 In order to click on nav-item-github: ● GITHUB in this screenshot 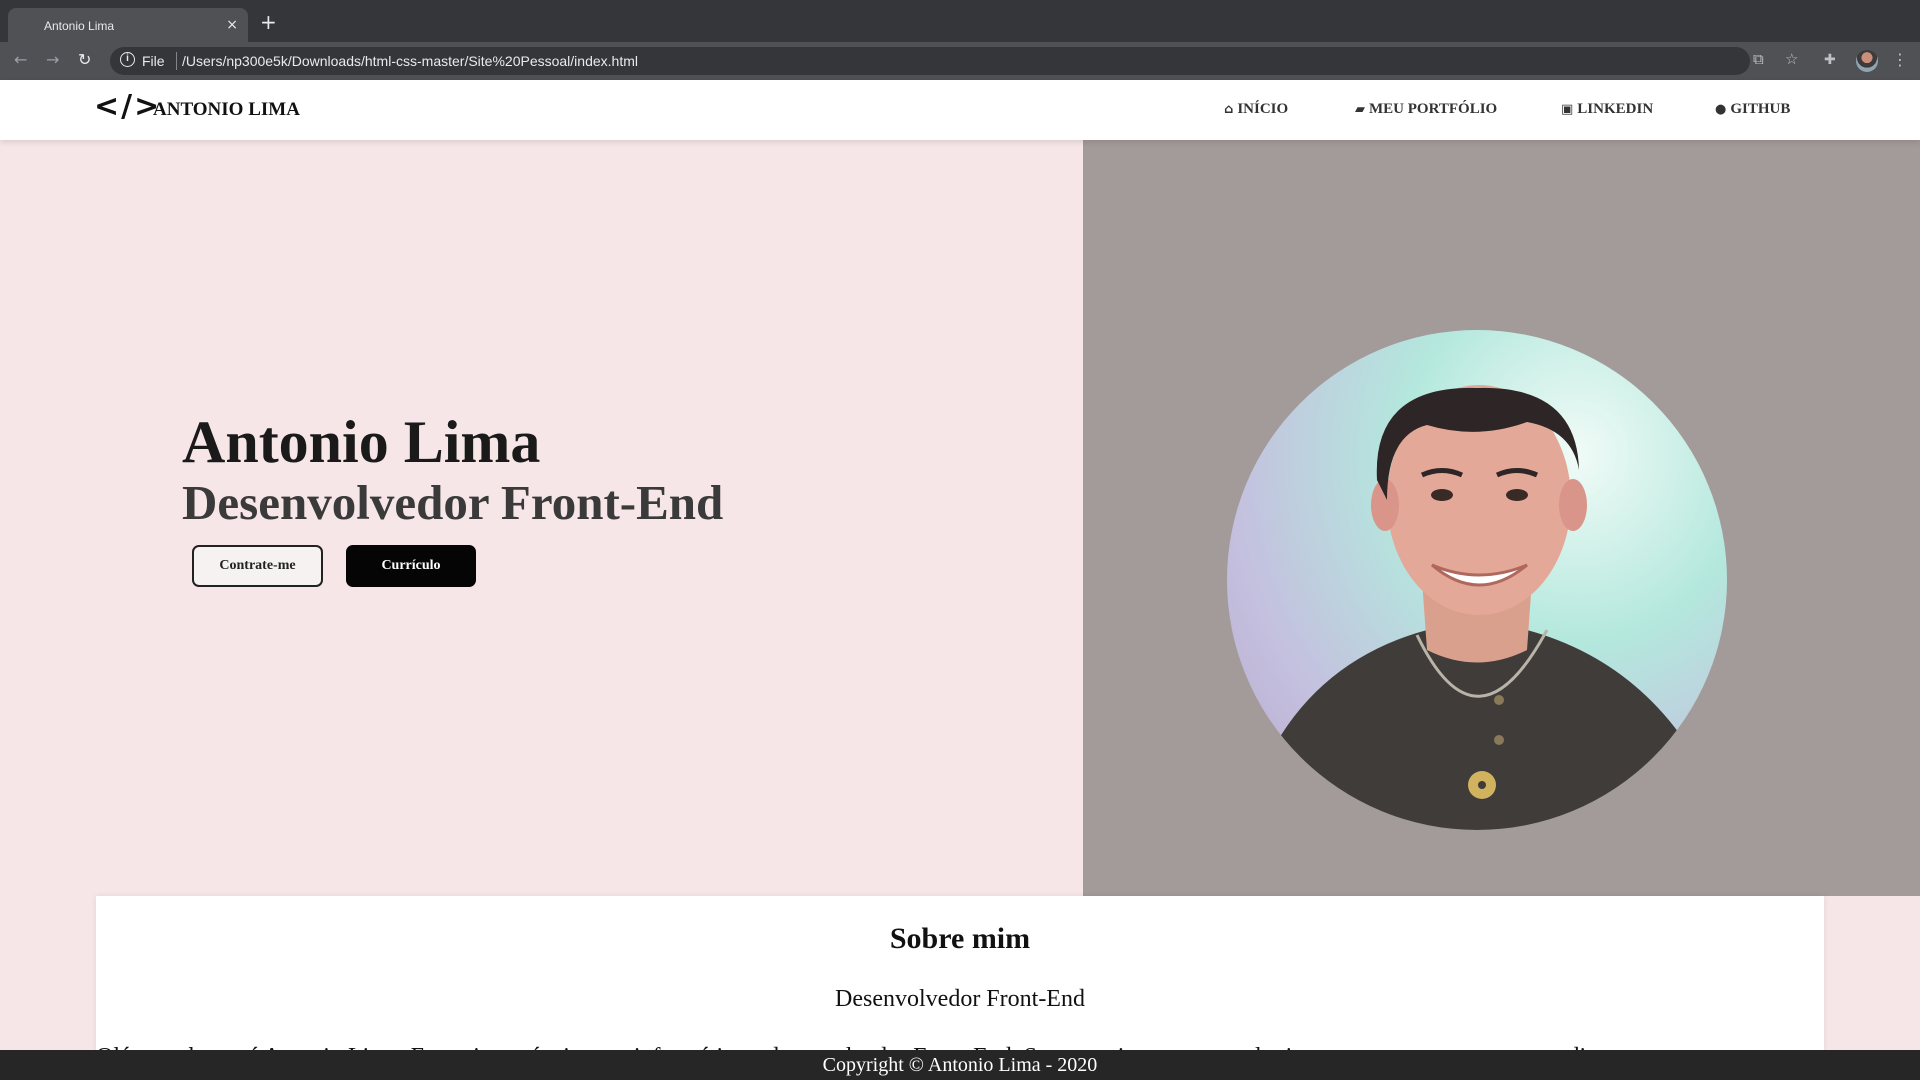, I will do `click(1752, 109)`.